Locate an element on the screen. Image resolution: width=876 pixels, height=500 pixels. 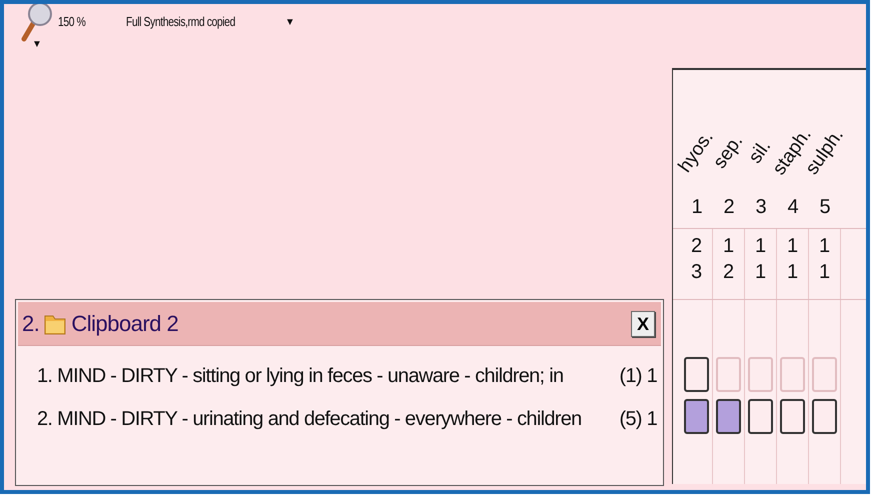
remedy-number: 1 is located at coordinates (697, 207).